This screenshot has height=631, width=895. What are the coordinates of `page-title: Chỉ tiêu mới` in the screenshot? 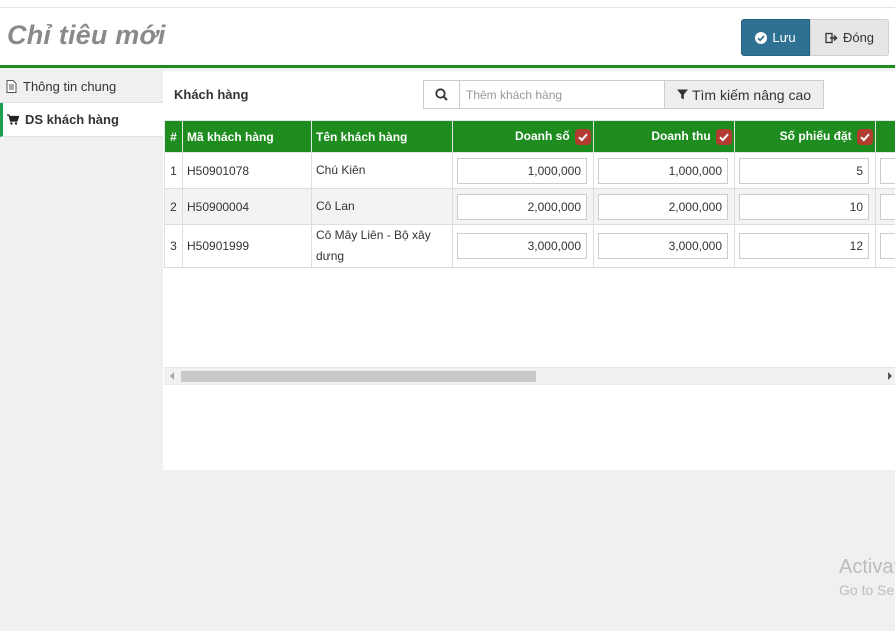 It's located at (86, 35).